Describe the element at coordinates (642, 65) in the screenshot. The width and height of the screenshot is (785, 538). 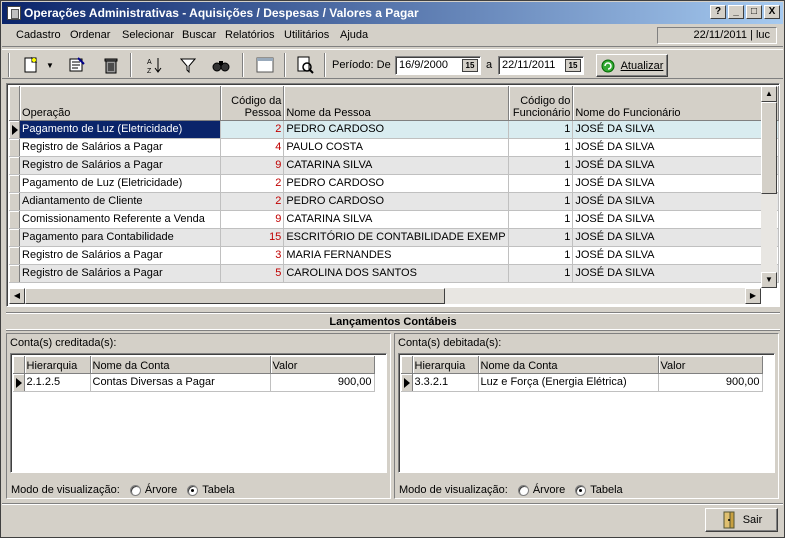
I see `atualizar-label: Atualizar` at that location.